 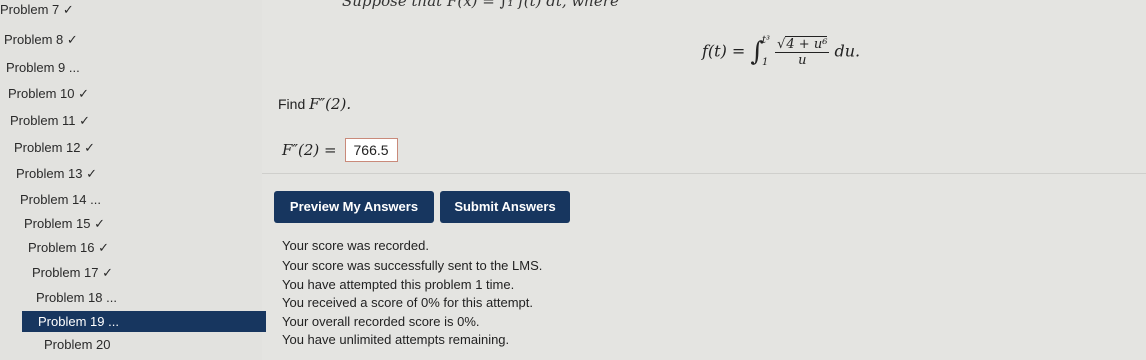 What do you see at coordinates (56, 174) in the screenshot?
I see `sidebar-item-problem-13: Problem 13 ✓` at bounding box center [56, 174].